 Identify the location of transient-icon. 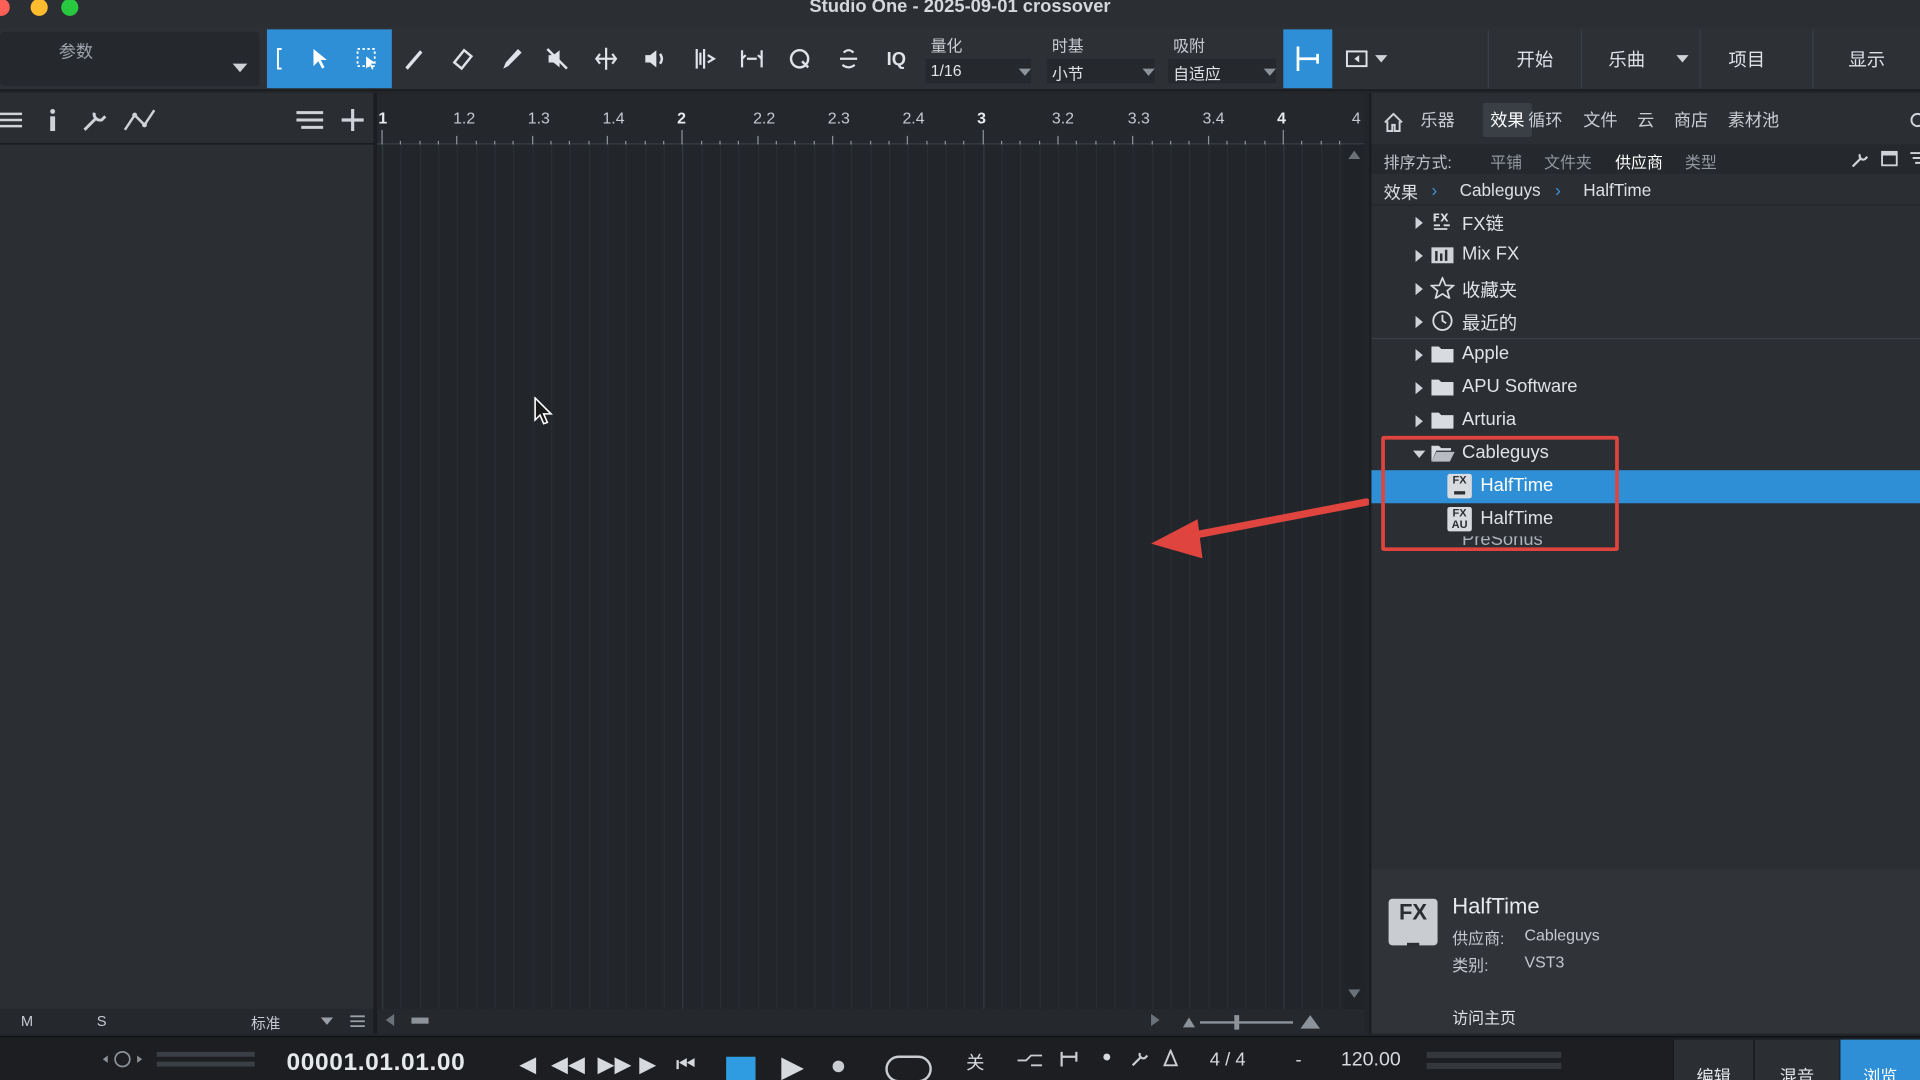
(705, 58).